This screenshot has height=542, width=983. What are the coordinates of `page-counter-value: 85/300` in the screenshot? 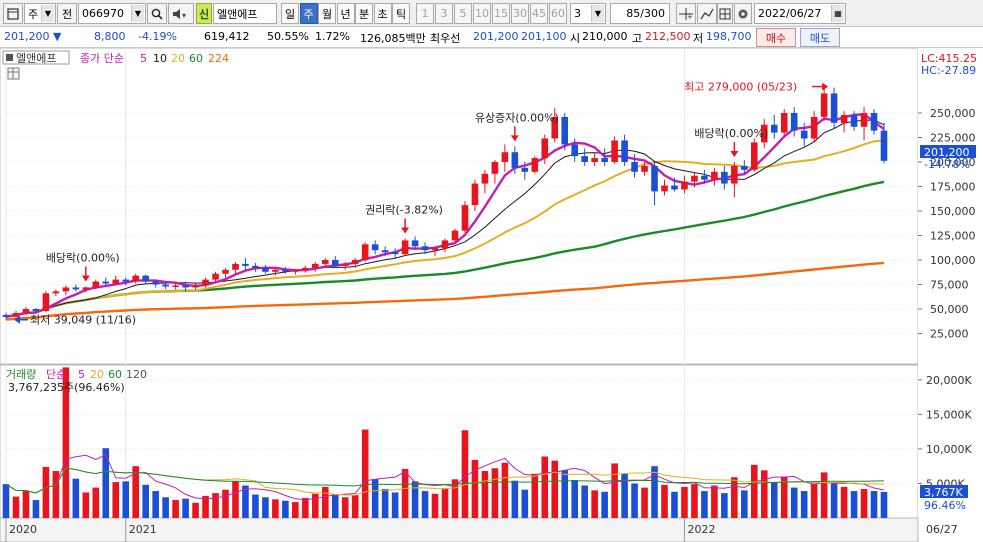 It's located at (645, 13).